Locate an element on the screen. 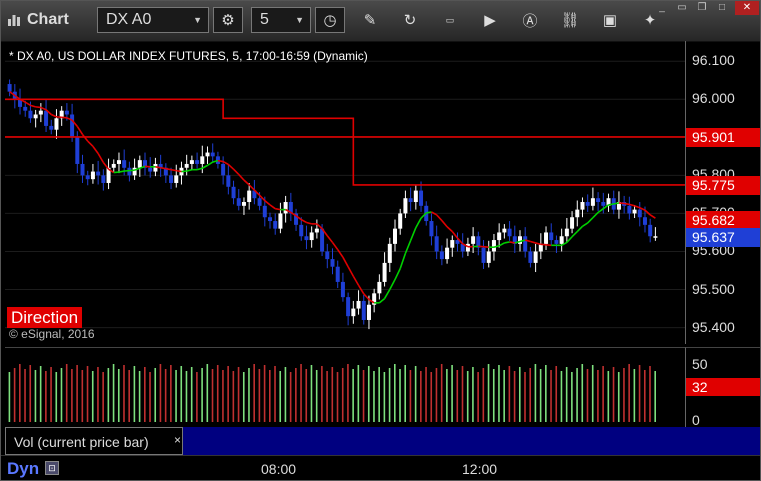 This screenshot has width=761, height=481. link-icon: ⛓ is located at coordinates (570, 20).